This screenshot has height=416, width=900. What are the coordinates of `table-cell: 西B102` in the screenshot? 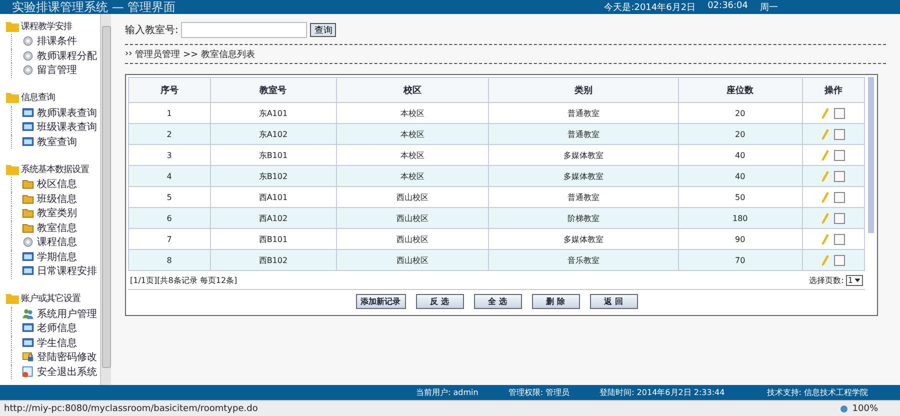 It's located at (273, 260).